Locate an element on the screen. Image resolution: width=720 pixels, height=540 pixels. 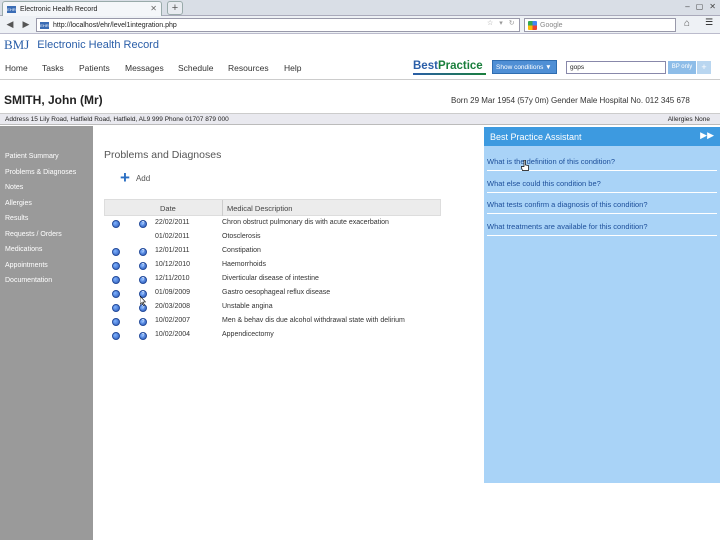
maximize-icon: ▢ is located at coordinates (700, 6).